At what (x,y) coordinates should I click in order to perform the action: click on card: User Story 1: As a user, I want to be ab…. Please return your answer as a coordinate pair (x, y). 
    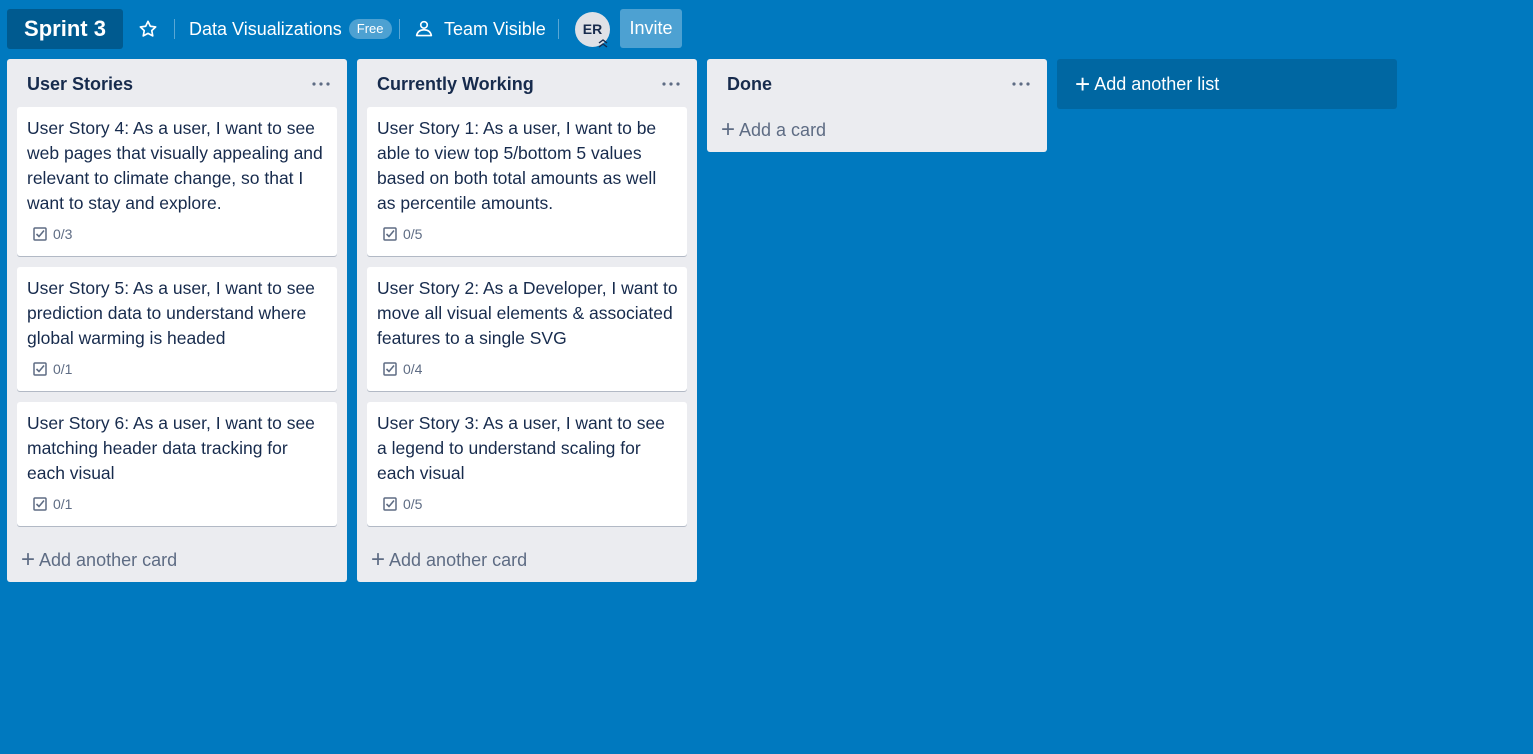
    Looking at the image, I should click on (527, 181).